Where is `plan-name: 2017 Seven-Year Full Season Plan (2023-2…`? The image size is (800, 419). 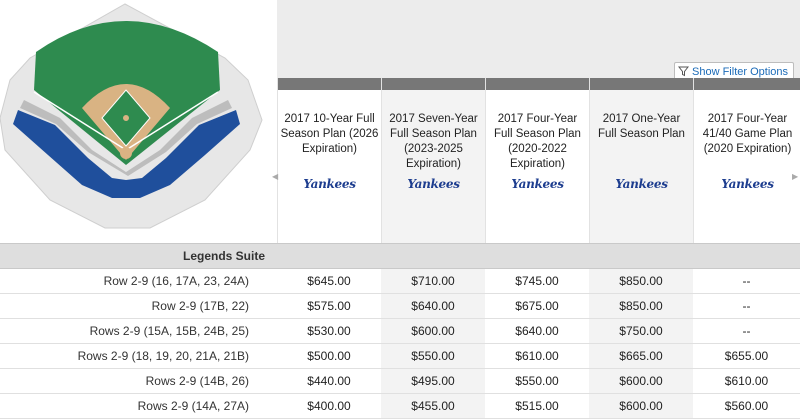
plan-name: 2017 Seven-Year Full Season Plan (2023-2… is located at coordinates (433, 141).